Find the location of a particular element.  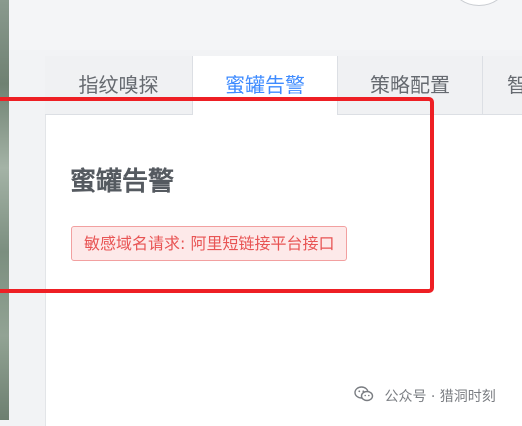

wechat-icon is located at coordinates (364, 396).